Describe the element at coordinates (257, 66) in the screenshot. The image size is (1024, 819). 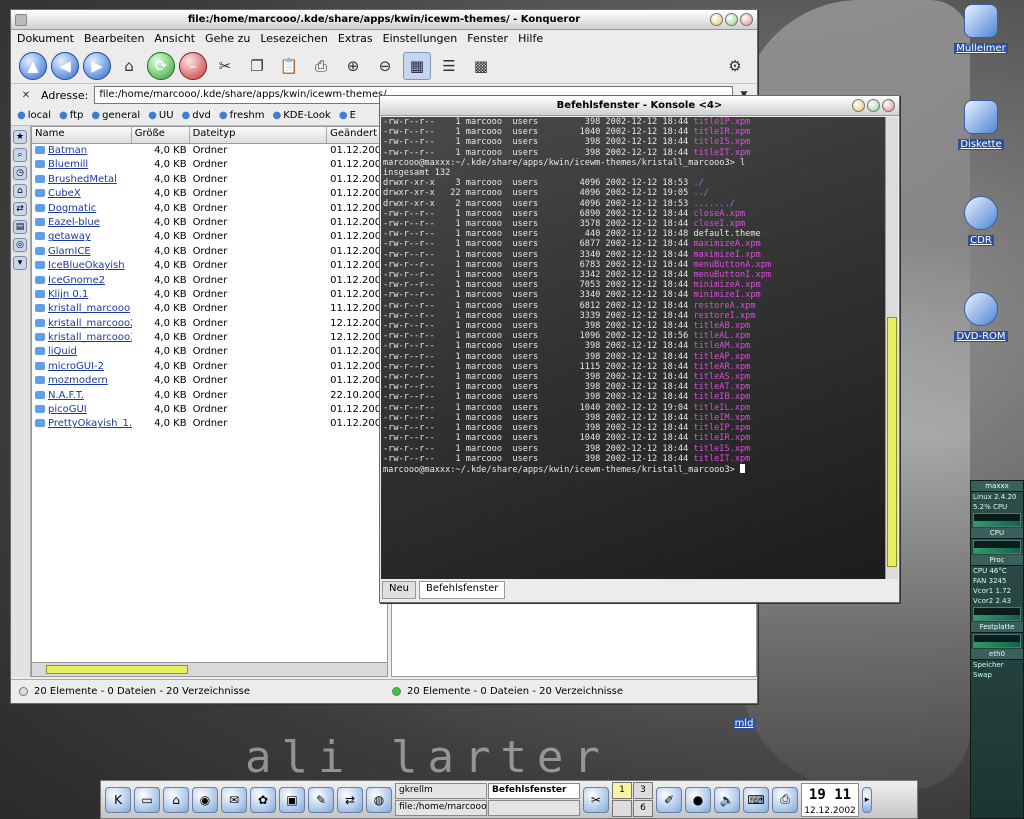
I see `copy-button: ❐` at that location.